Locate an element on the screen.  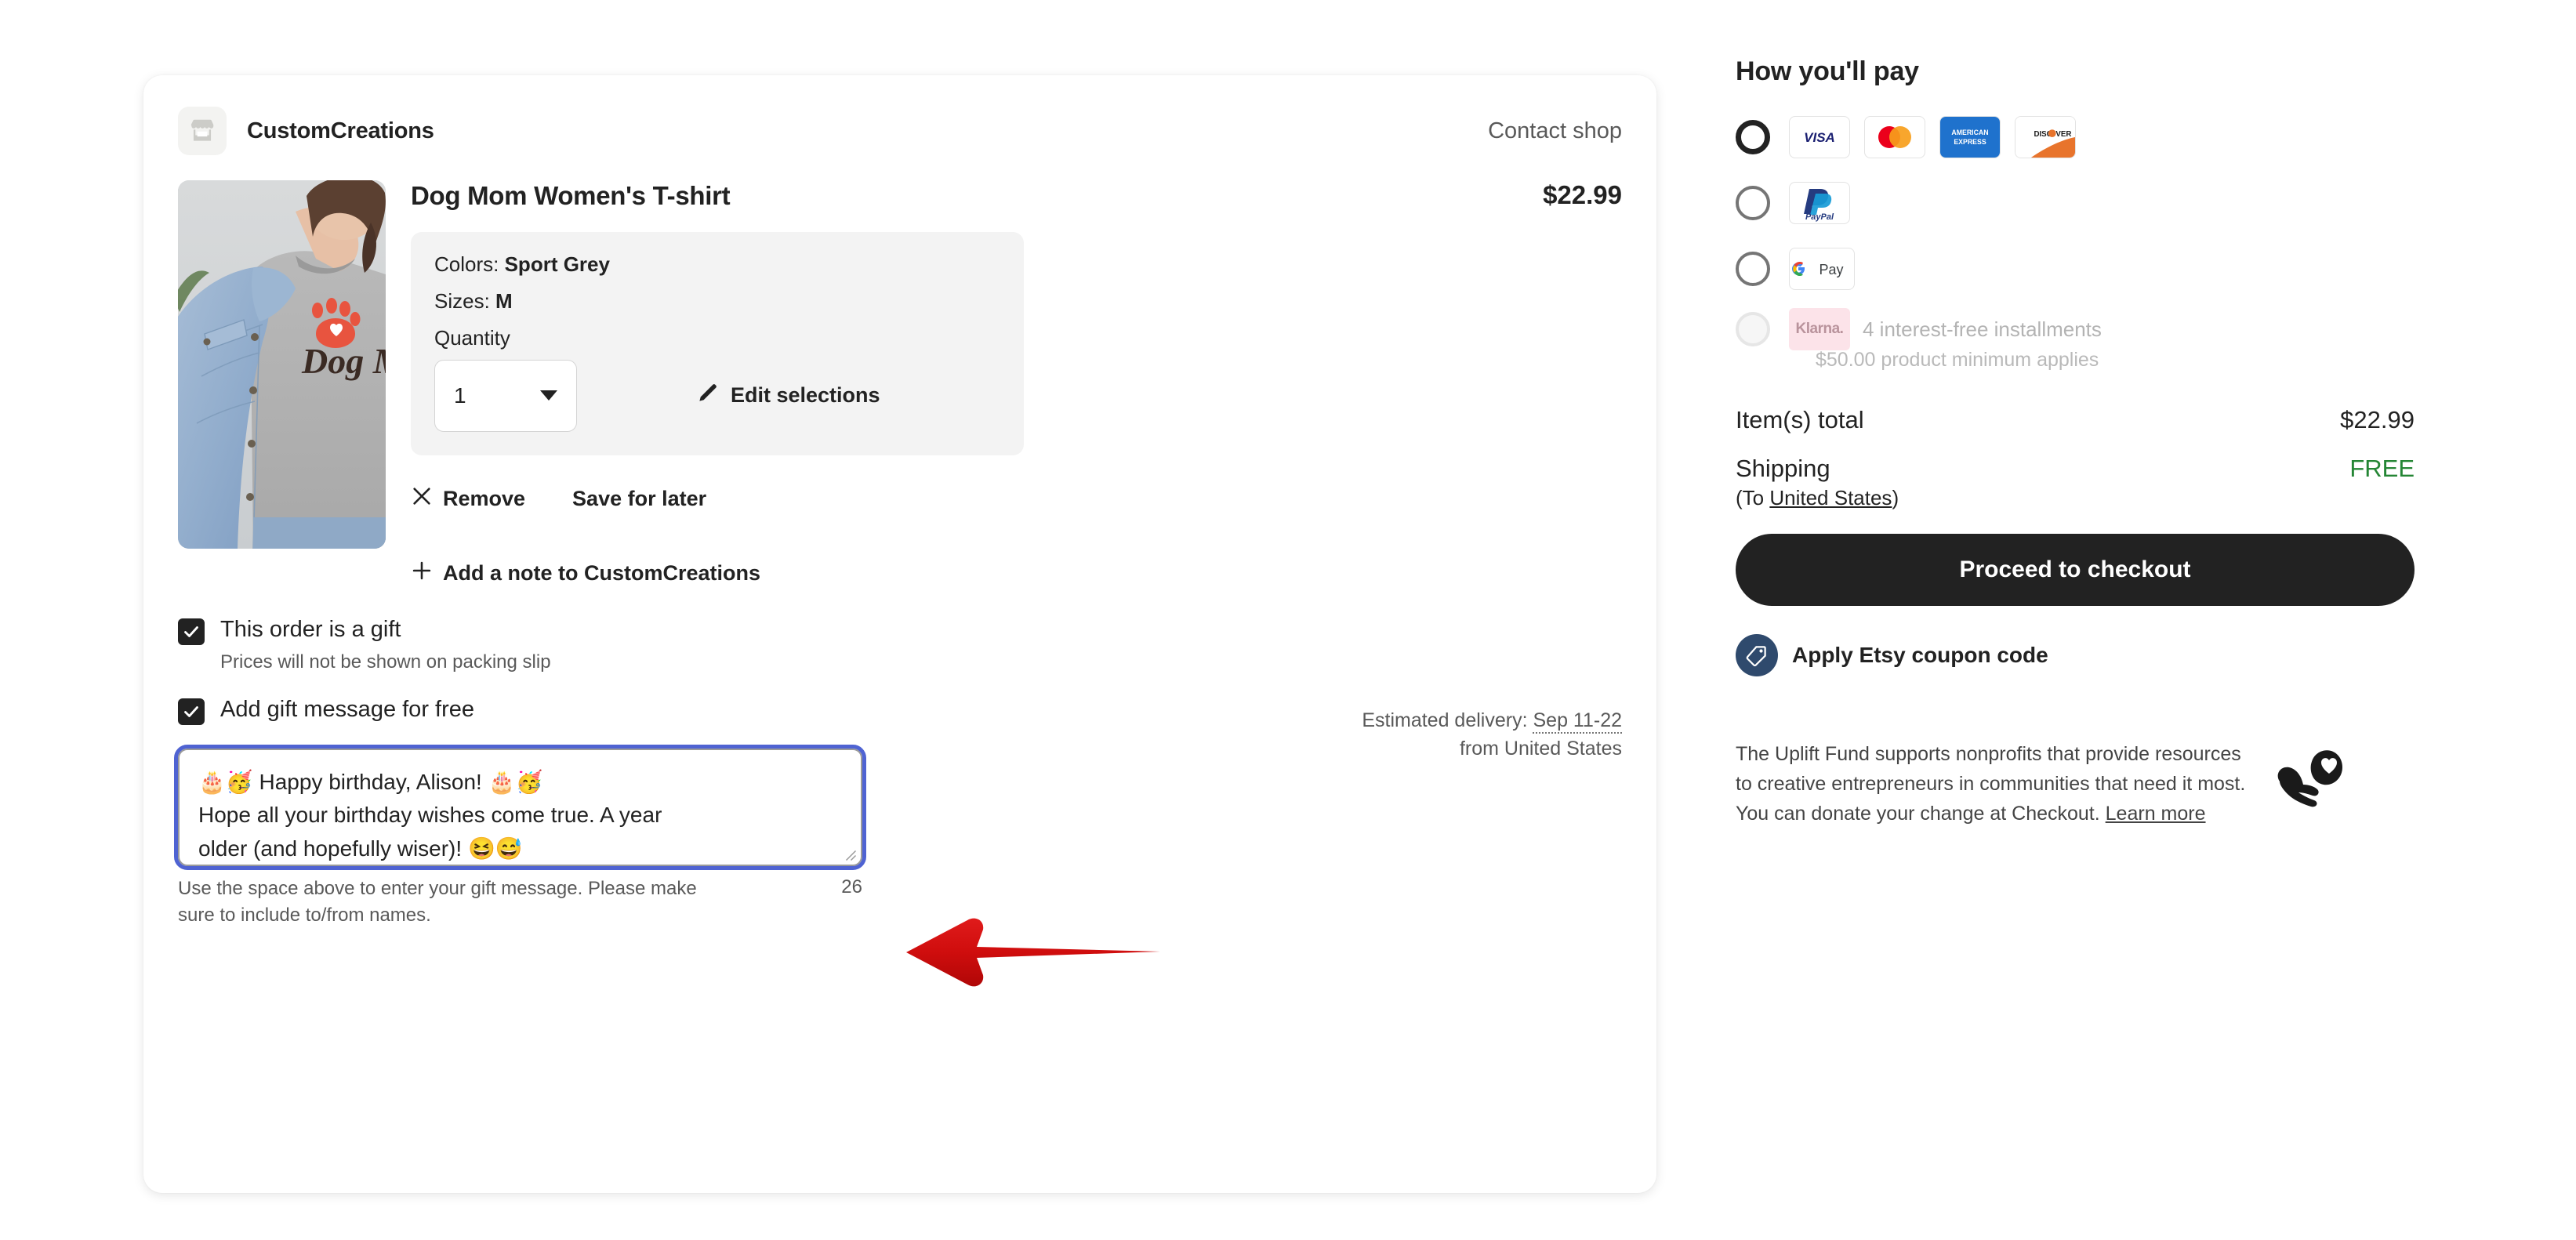
colors-label: Colors: is located at coordinates (466, 264).